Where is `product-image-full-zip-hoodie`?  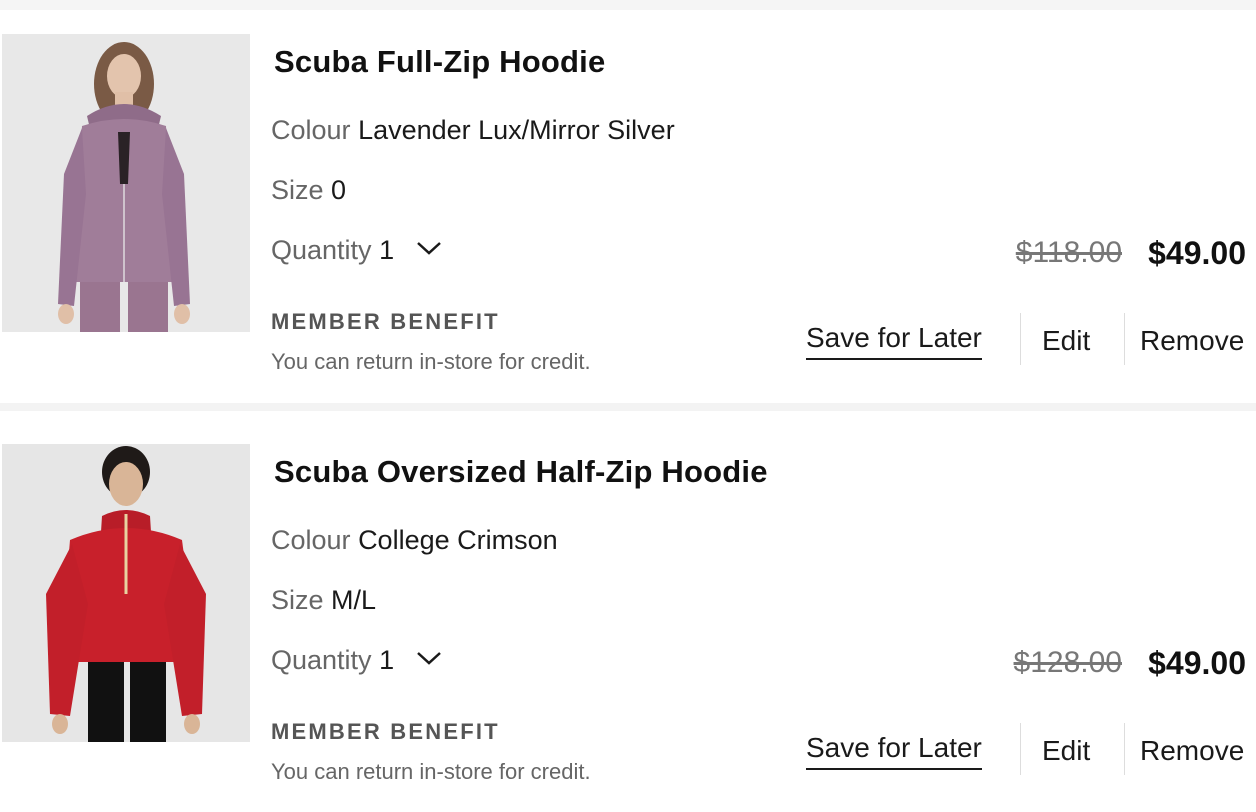
product-image-full-zip-hoodie is located at coordinates (126, 183).